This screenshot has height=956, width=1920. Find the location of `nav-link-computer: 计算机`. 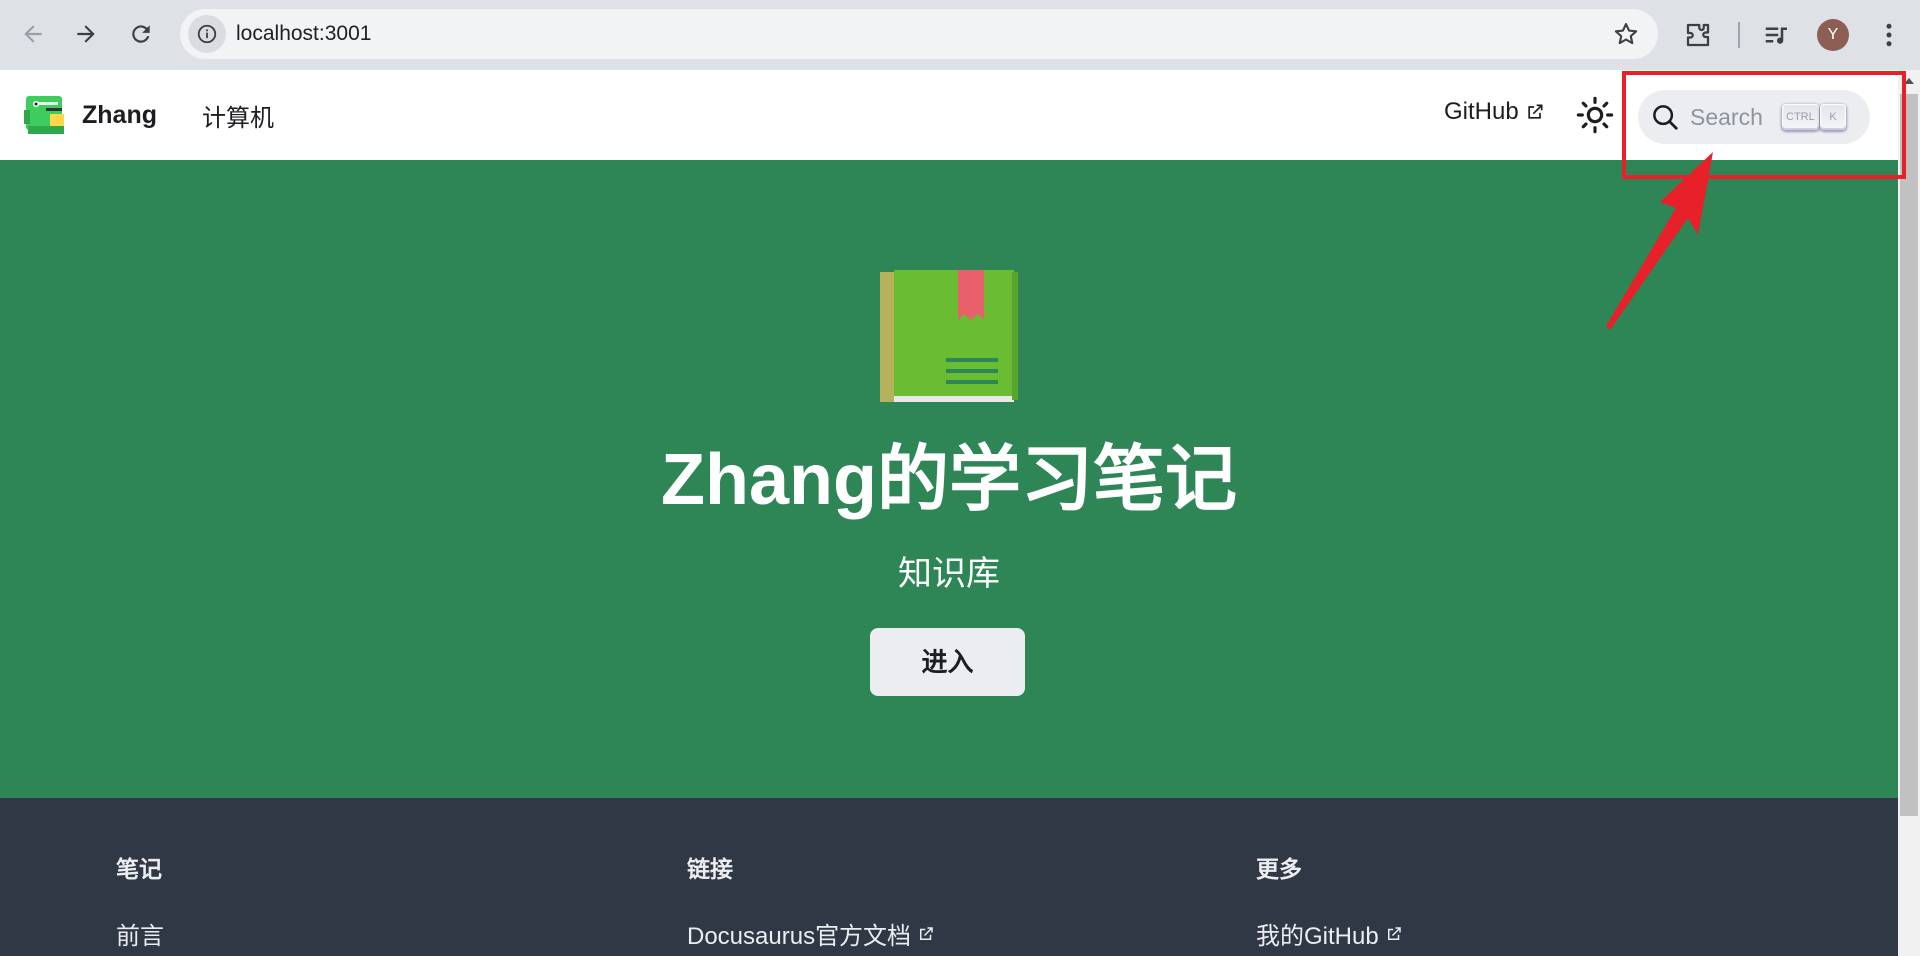

nav-link-computer: 计算机 is located at coordinates (238, 115).